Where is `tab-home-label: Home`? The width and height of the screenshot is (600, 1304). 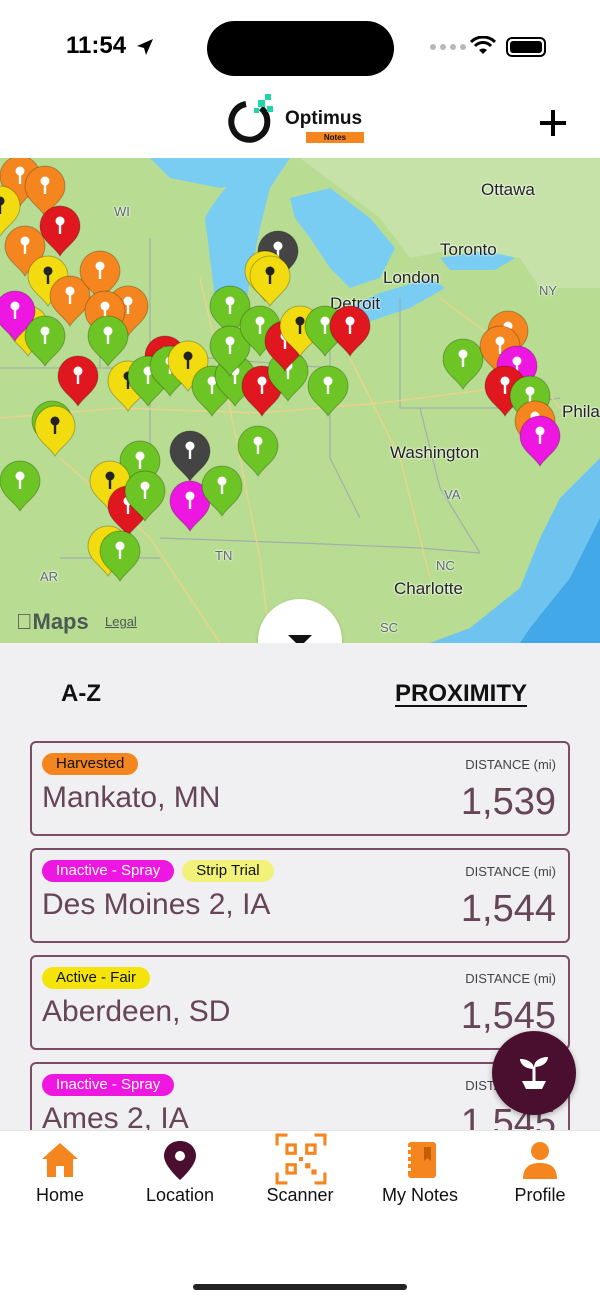
tab-home-label: Home is located at coordinates (59, 1195).